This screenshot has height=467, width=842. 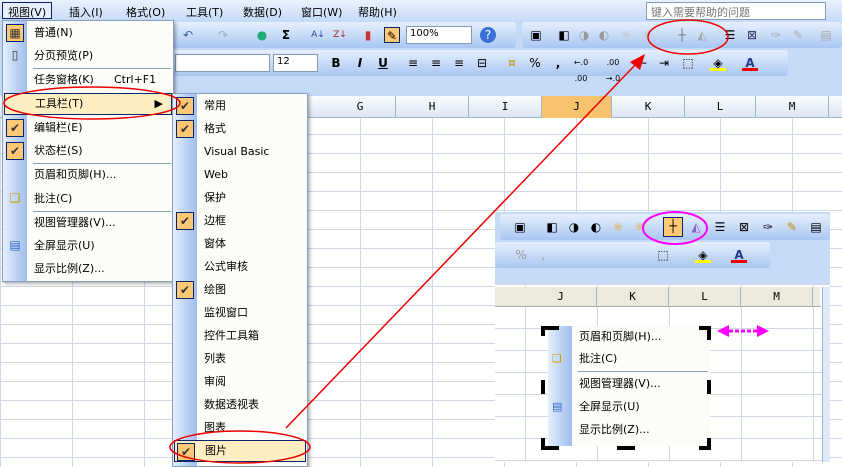 What do you see at coordinates (286, 35) in the screenshot?
I see `autosum-icon: Σ` at bounding box center [286, 35].